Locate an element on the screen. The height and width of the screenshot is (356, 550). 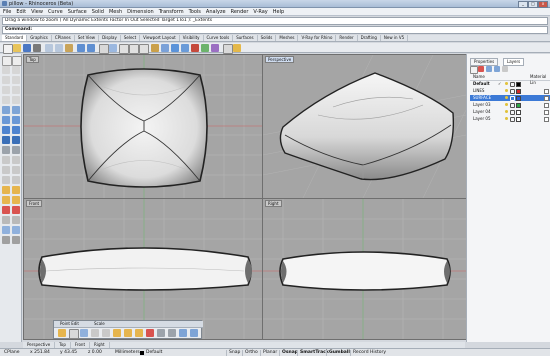
zoom-window-icon is located at coordinates (134, 49).